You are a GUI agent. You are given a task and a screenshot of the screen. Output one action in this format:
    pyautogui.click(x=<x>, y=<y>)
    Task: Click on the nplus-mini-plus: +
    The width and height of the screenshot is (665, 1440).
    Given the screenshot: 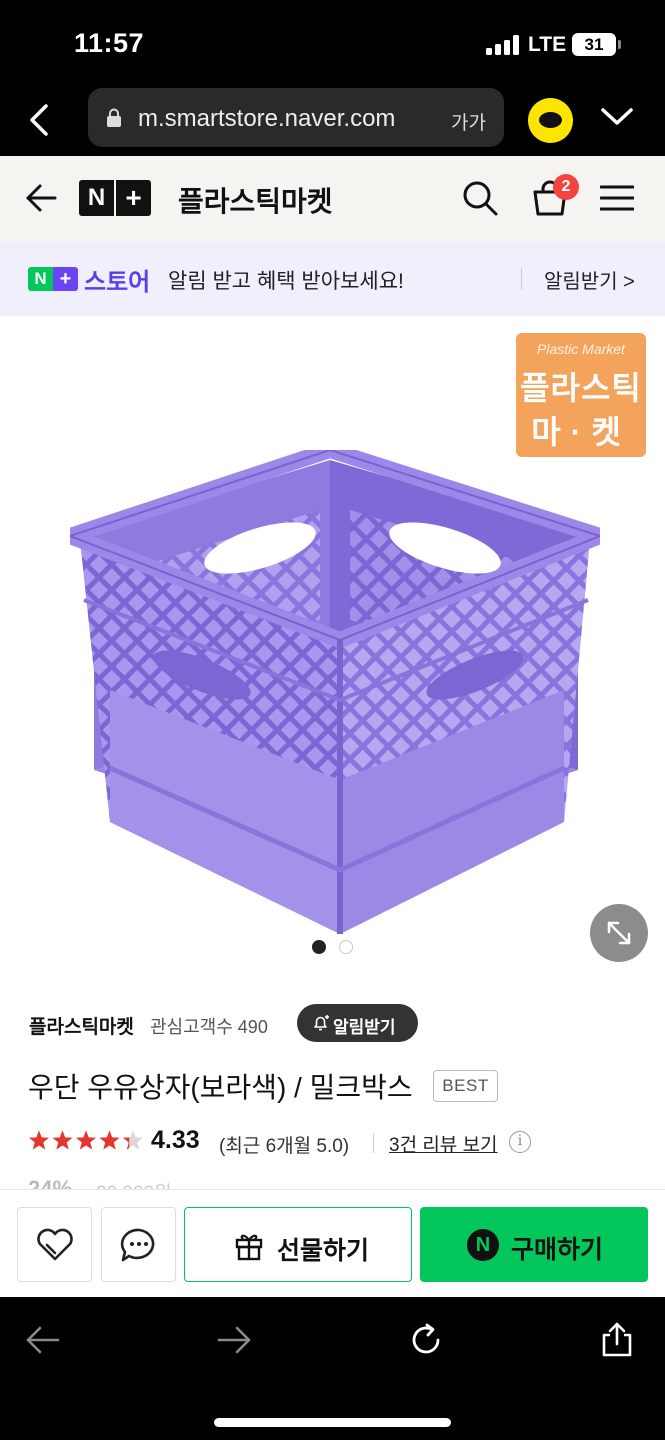 What is the action you would take?
    pyautogui.click(x=65, y=279)
    